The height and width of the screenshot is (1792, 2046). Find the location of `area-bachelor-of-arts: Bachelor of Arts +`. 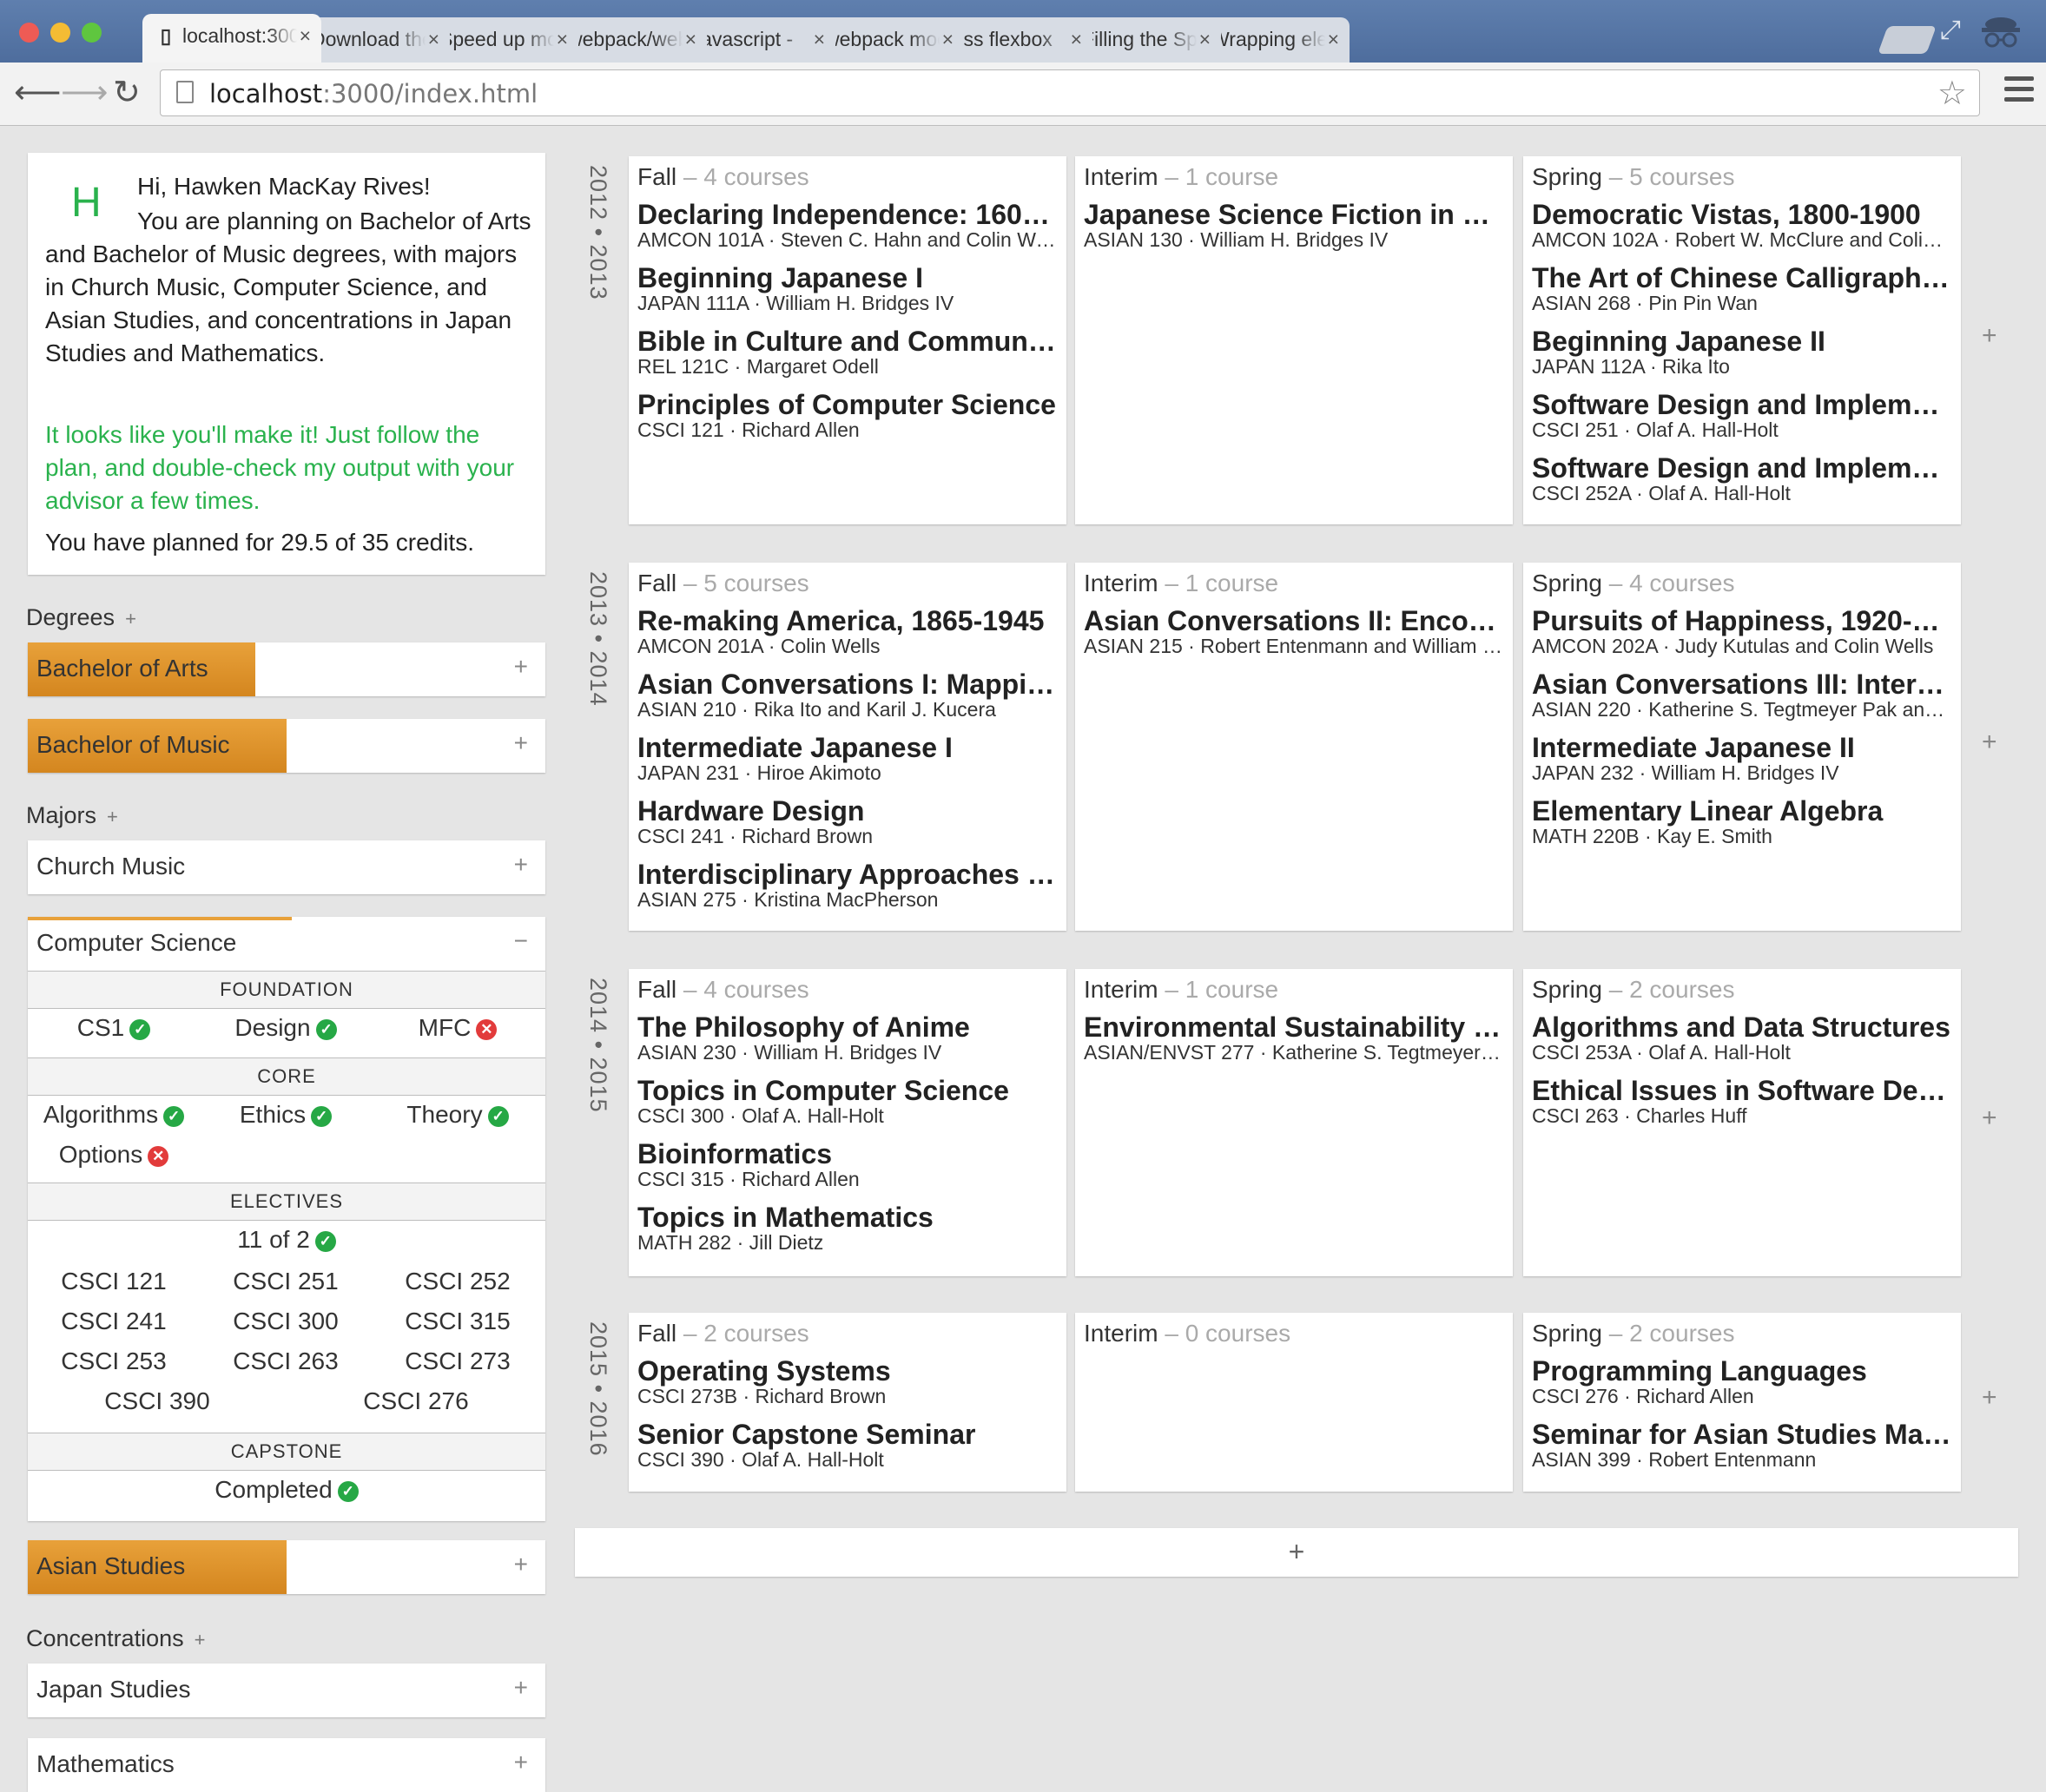

area-bachelor-of-arts: Bachelor of Arts + is located at coordinates (287, 669).